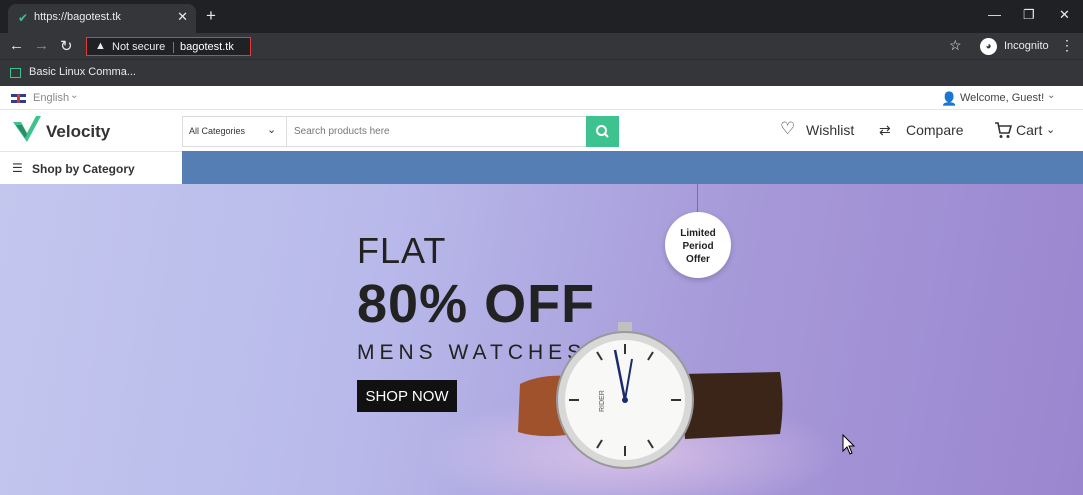 Image resolution: width=1083 pixels, height=495 pixels. I want to click on bookmark-star-icon: ☆, so click(955, 45).